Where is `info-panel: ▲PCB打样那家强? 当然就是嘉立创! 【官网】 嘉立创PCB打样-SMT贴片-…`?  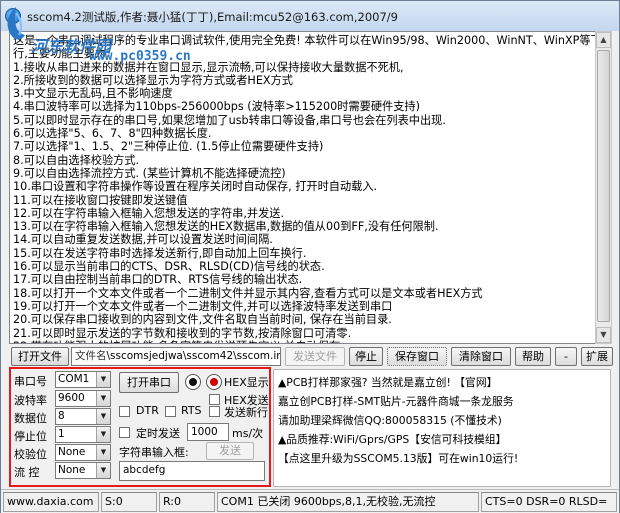 info-panel: ▲PCB打样那家强? 当然就是嘉立创! 【官网】 嘉立创PCB打样-SMT贴片-… is located at coordinates (442, 428).